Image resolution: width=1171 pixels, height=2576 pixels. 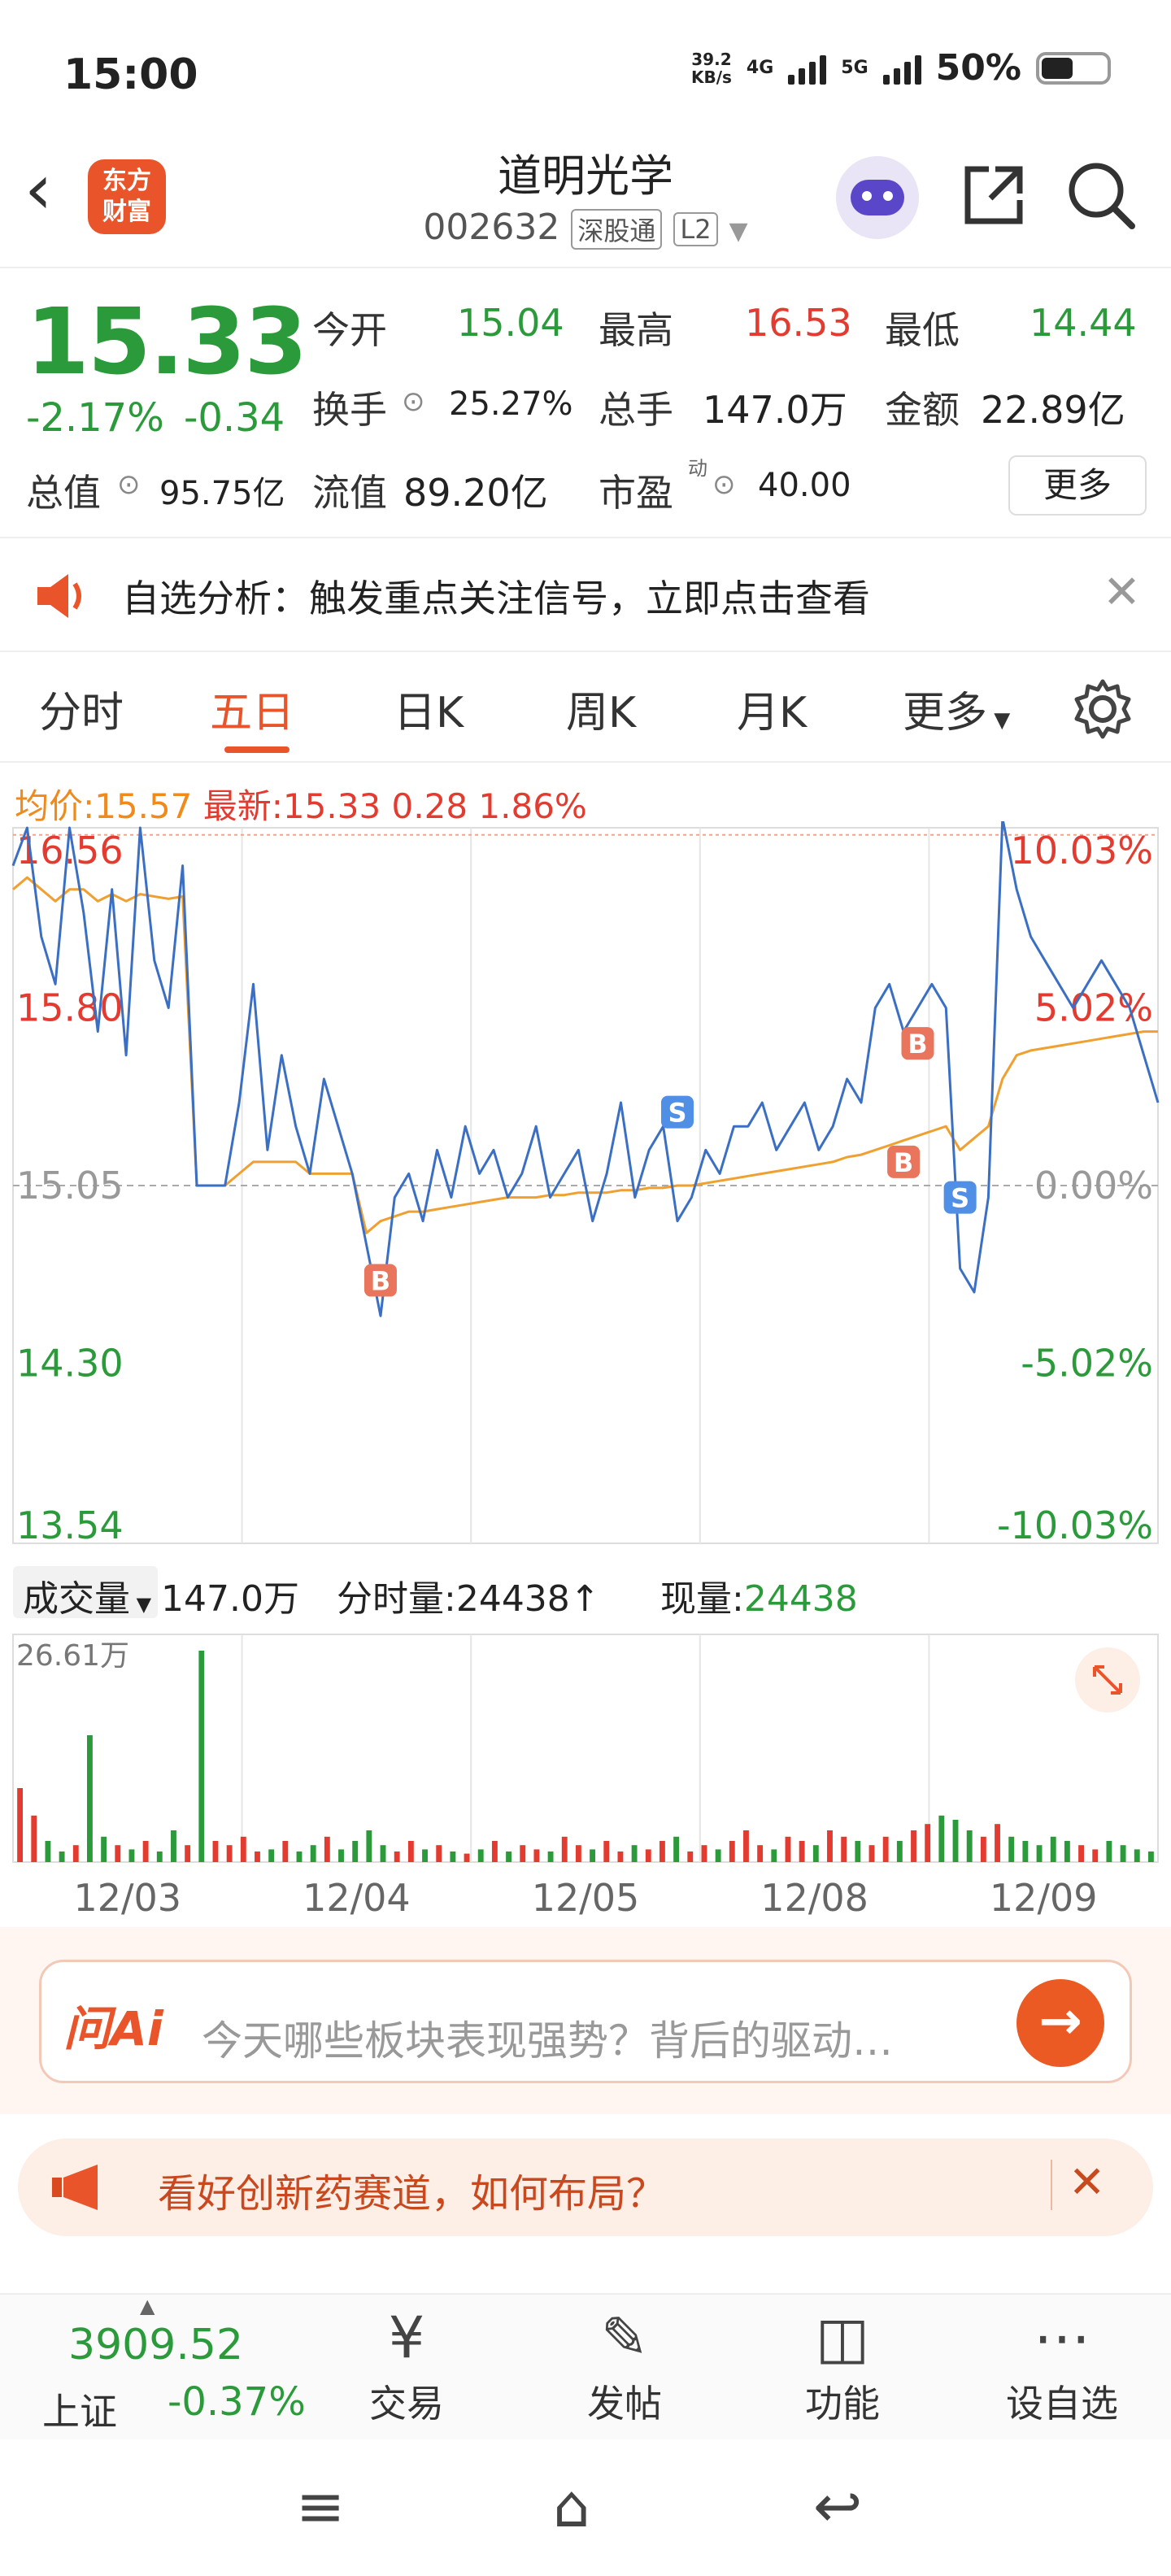 What do you see at coordinates (878, 198) in the screenshot?
I see `assistant-avatar` at bounding box center [878, 198].